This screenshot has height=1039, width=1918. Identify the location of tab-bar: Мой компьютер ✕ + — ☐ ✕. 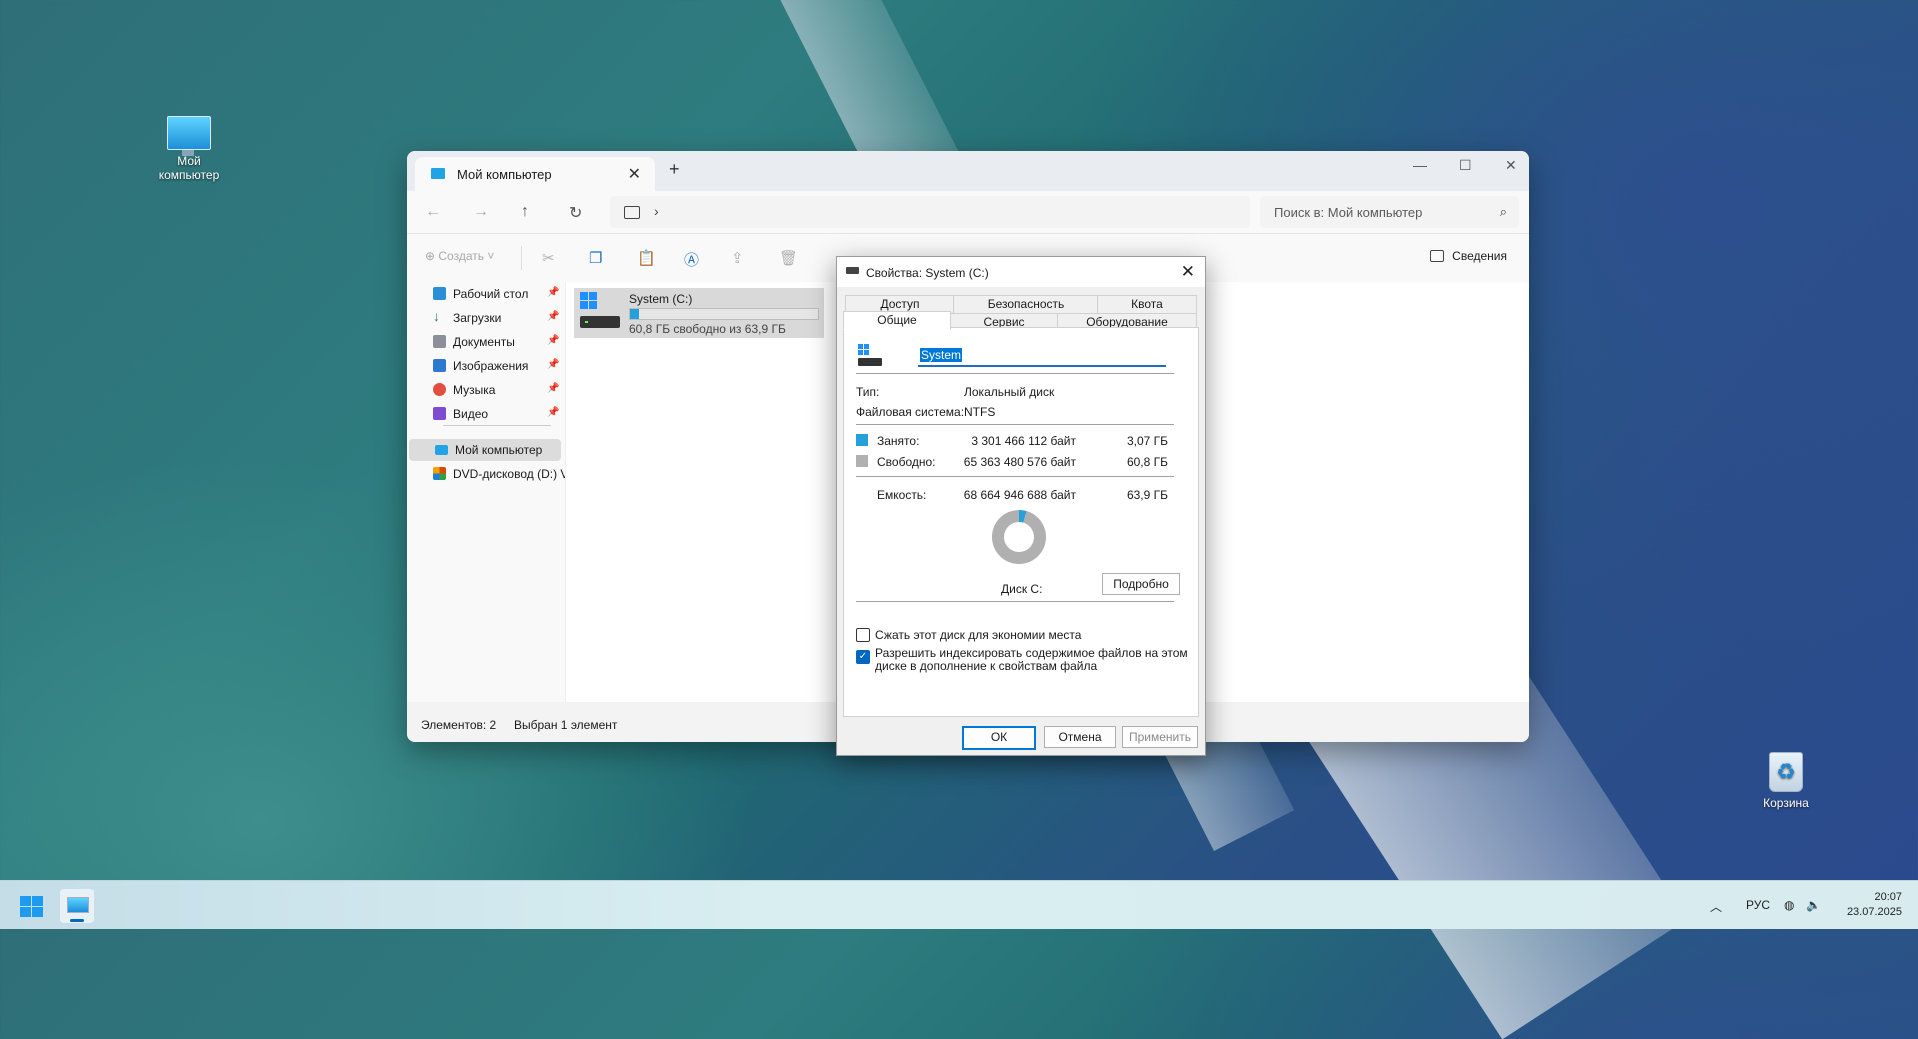
(968, 171).